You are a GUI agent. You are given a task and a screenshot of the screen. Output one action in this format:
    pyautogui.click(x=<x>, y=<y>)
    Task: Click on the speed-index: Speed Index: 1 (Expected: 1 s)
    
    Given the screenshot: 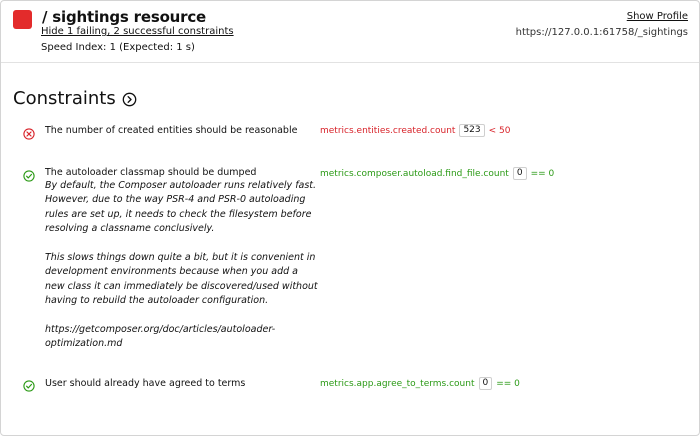 What is the action you would take?
    pyautogui.click(x=118, y=47)
    